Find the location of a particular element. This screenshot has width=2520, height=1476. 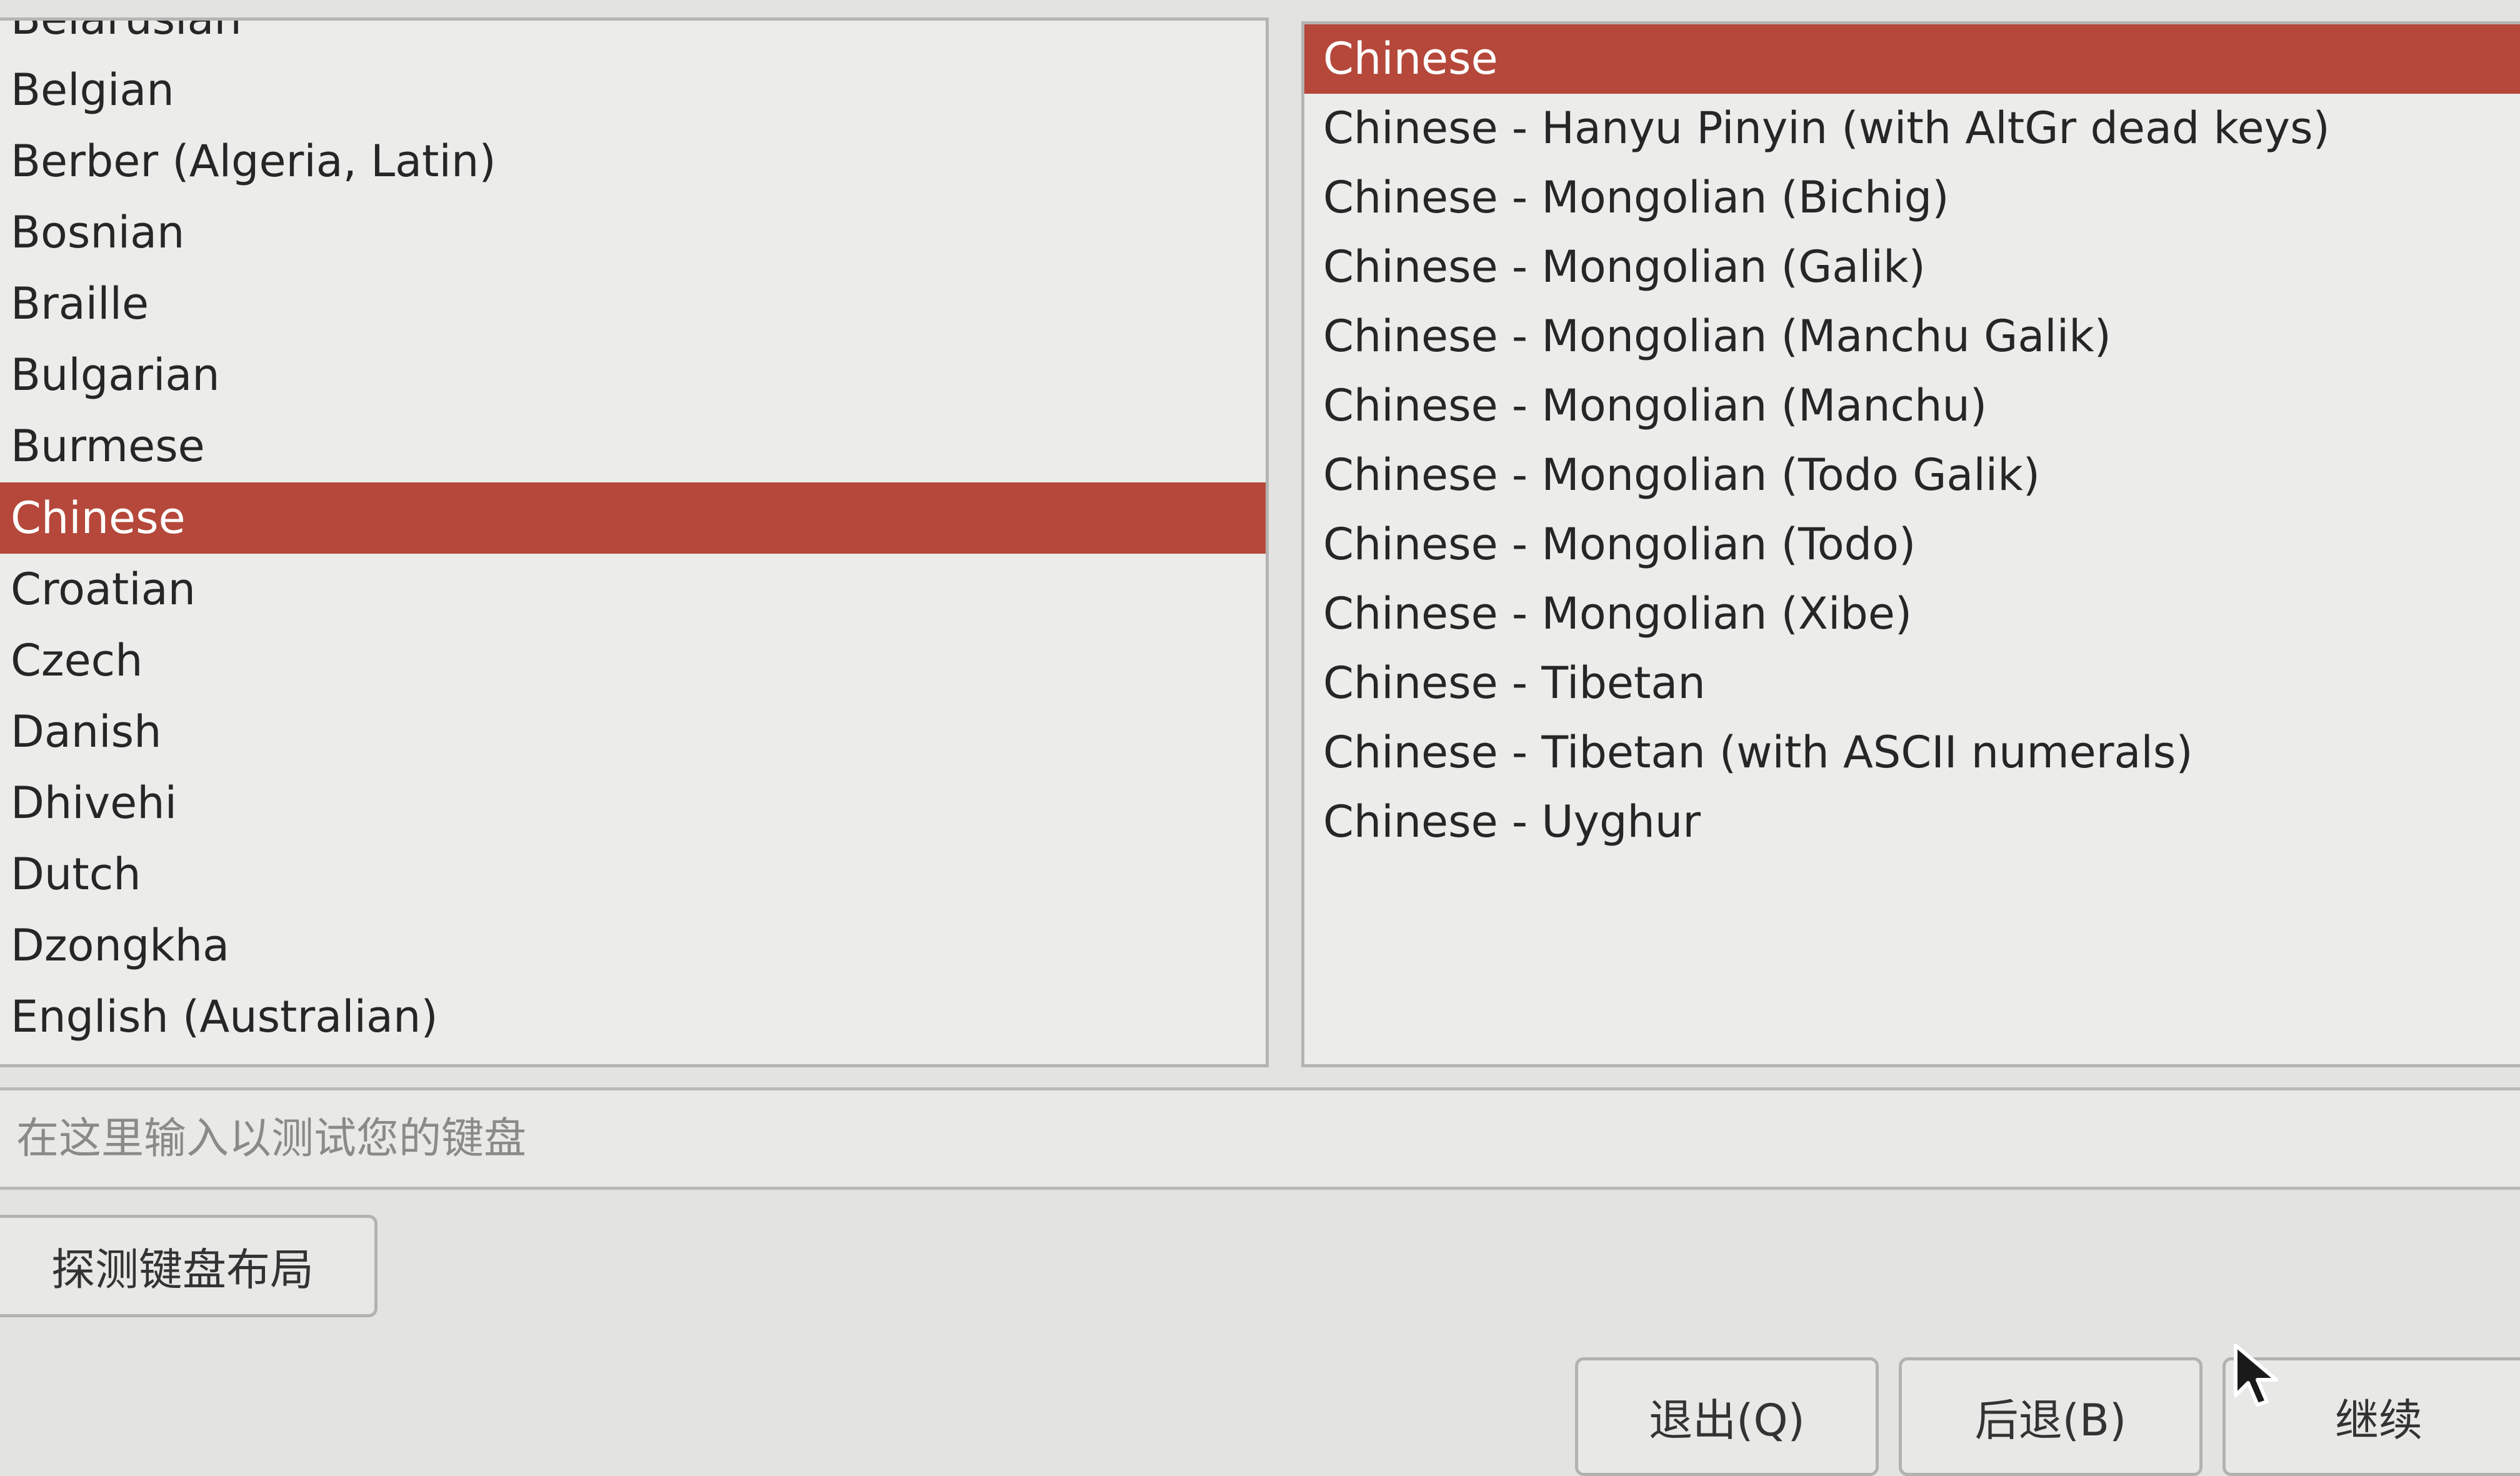

back-button: 后退(B) is located at coordinates (2050, 1416).